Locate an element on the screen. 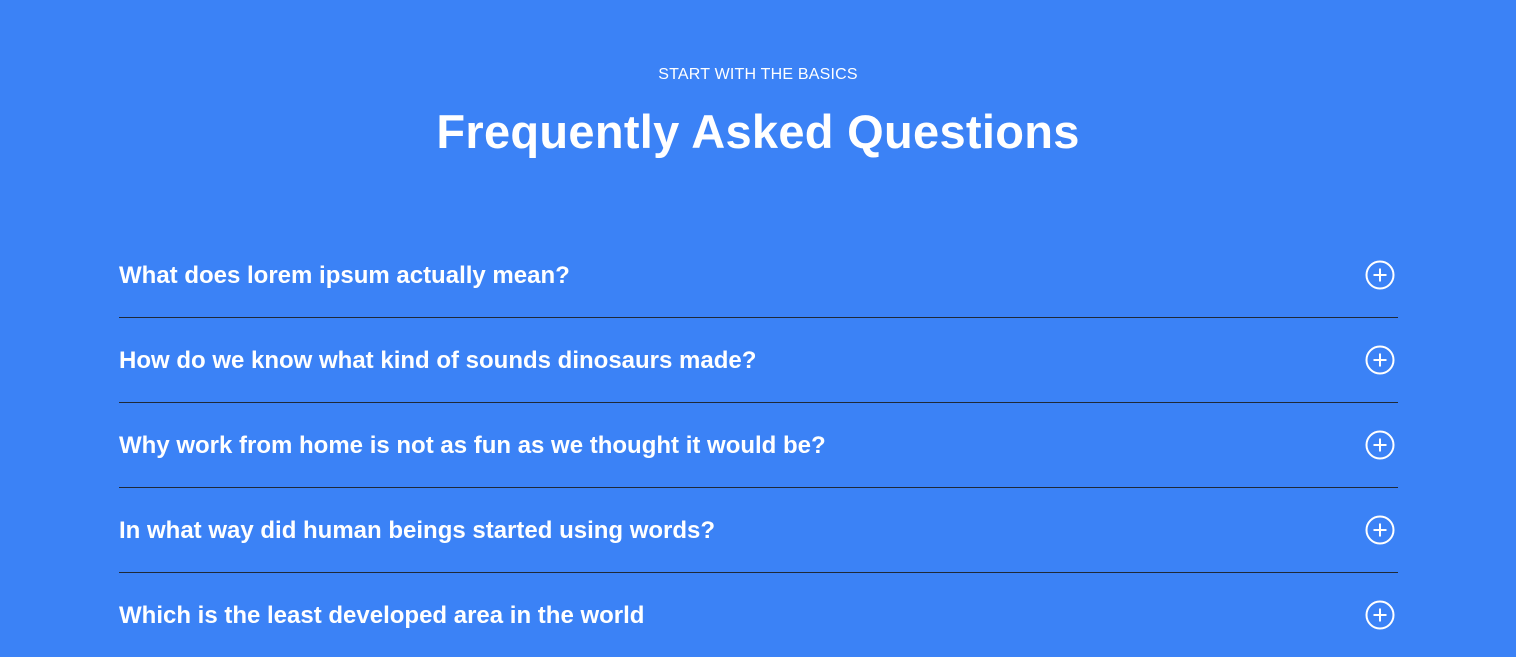 The image size is (1516, 657). page-title: Frequently Asked Questions is located at coordinates (758, 131).